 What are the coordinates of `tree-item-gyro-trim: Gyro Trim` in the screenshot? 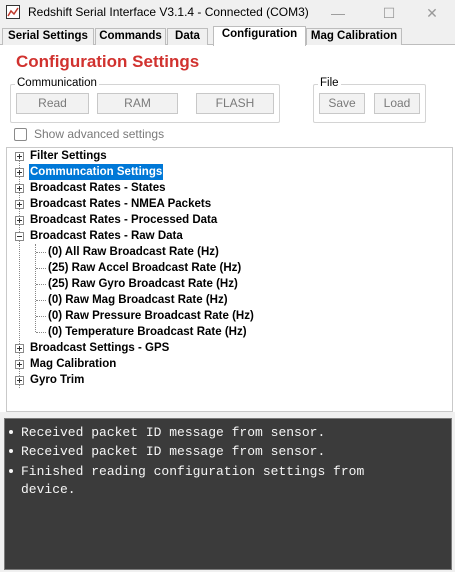 It's located at (227, 380).